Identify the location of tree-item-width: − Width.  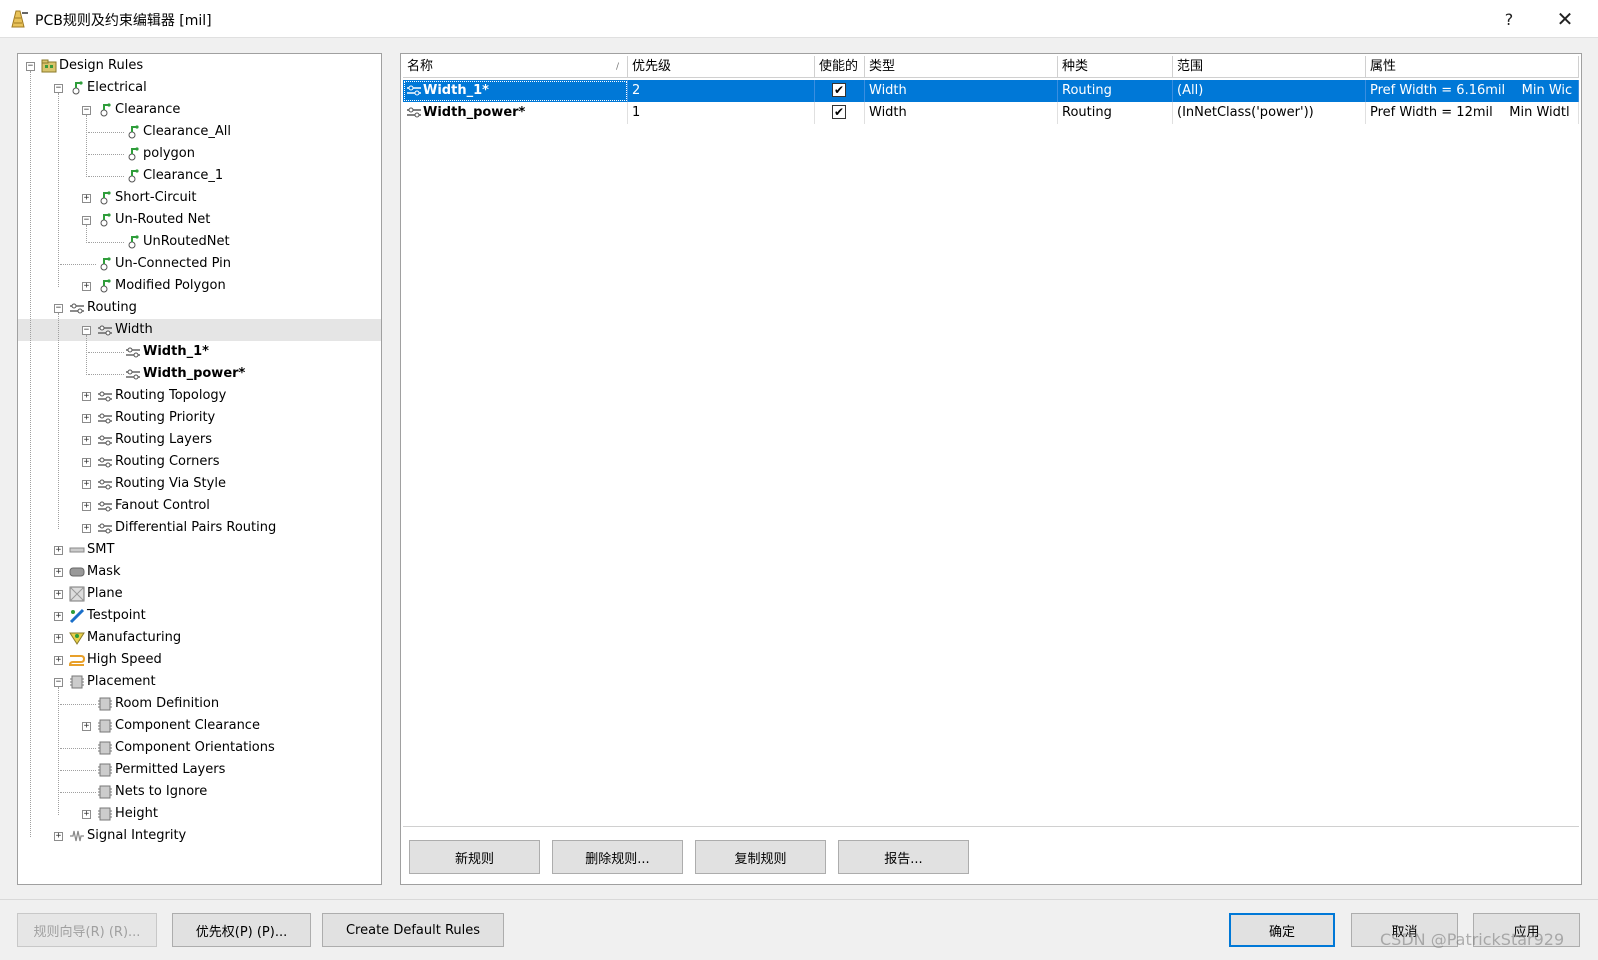
(199, 330).